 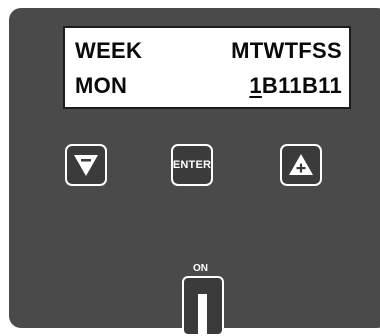 I want to click on enter-button: ENTER, so click(x=192, y=165).